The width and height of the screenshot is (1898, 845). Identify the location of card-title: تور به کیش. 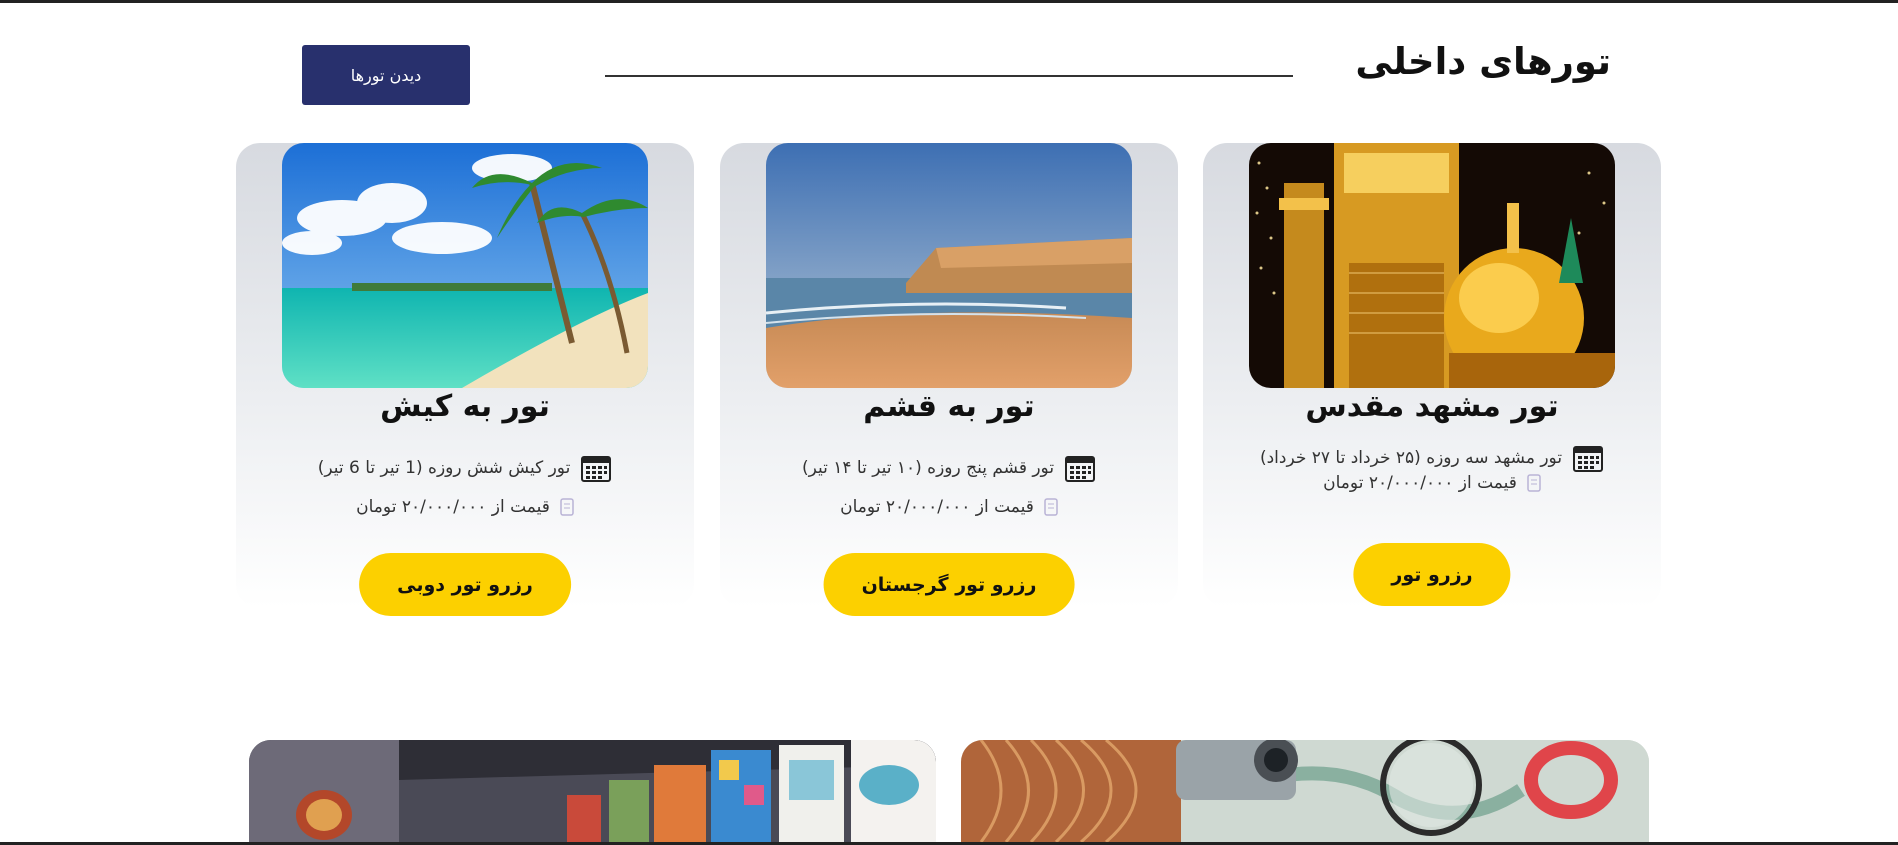
(465, 406).